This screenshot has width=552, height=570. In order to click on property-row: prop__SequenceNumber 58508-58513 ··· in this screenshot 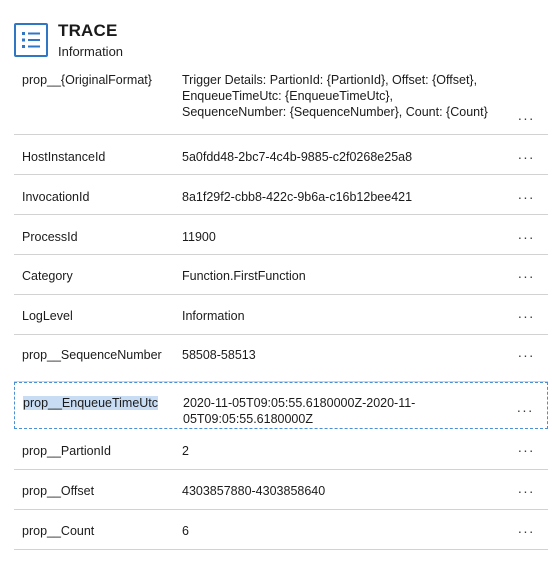, I will do `click(281, 358)`.